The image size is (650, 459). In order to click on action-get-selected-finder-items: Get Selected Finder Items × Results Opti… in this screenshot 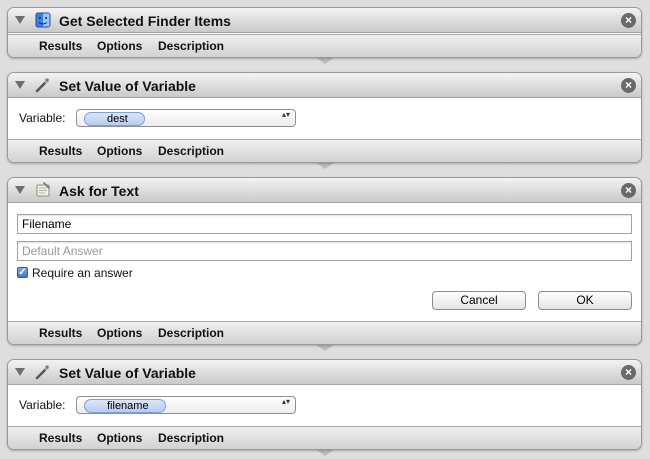, I will do `click(324, 32)`.